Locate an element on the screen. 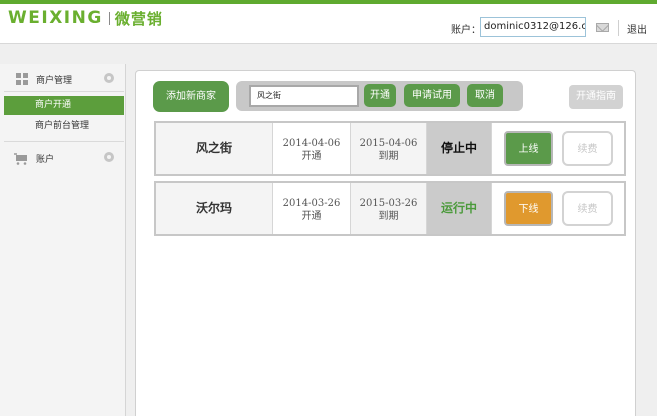  open-guide-button: 开通指南 is located at coordinates (596, 97).